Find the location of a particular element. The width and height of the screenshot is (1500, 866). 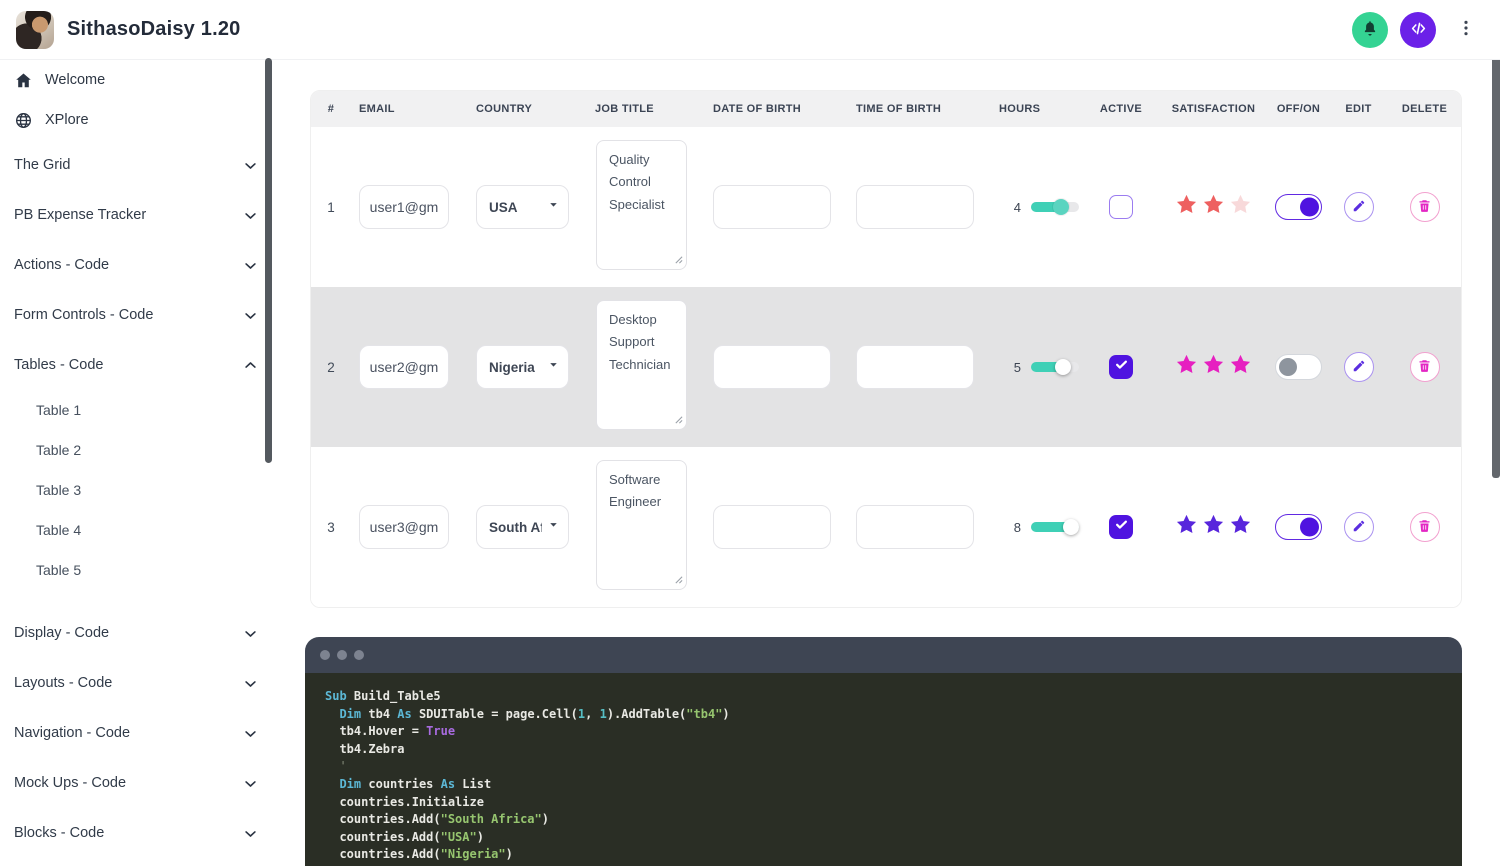

column-header-email: EMAIL is located at coordinates (377, 109).